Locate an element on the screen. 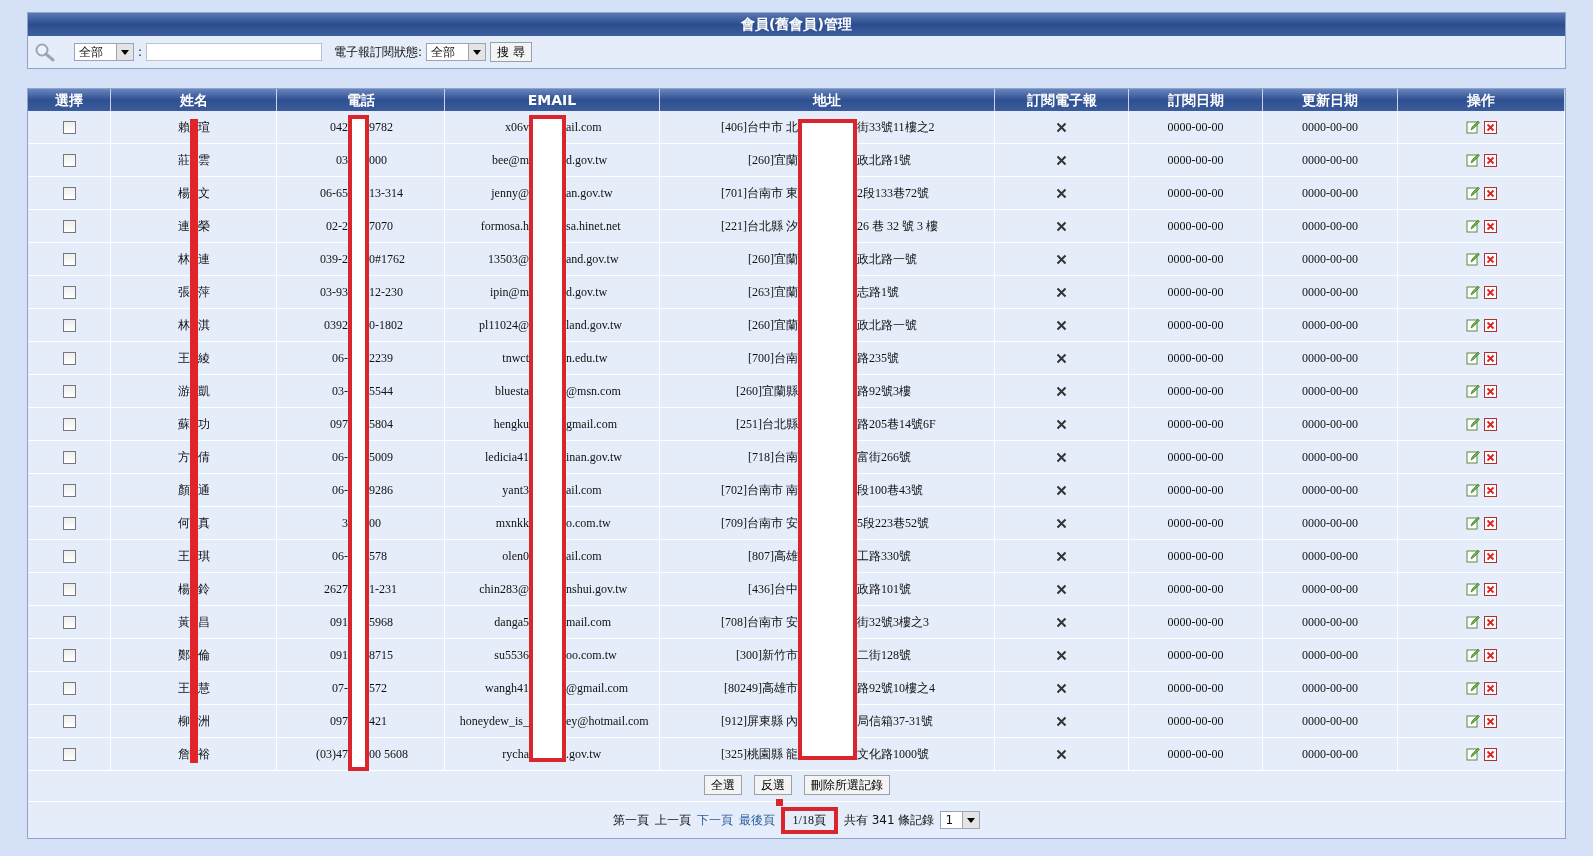  address-text: [406]台中市 北 is located at coordinates (759, 127).